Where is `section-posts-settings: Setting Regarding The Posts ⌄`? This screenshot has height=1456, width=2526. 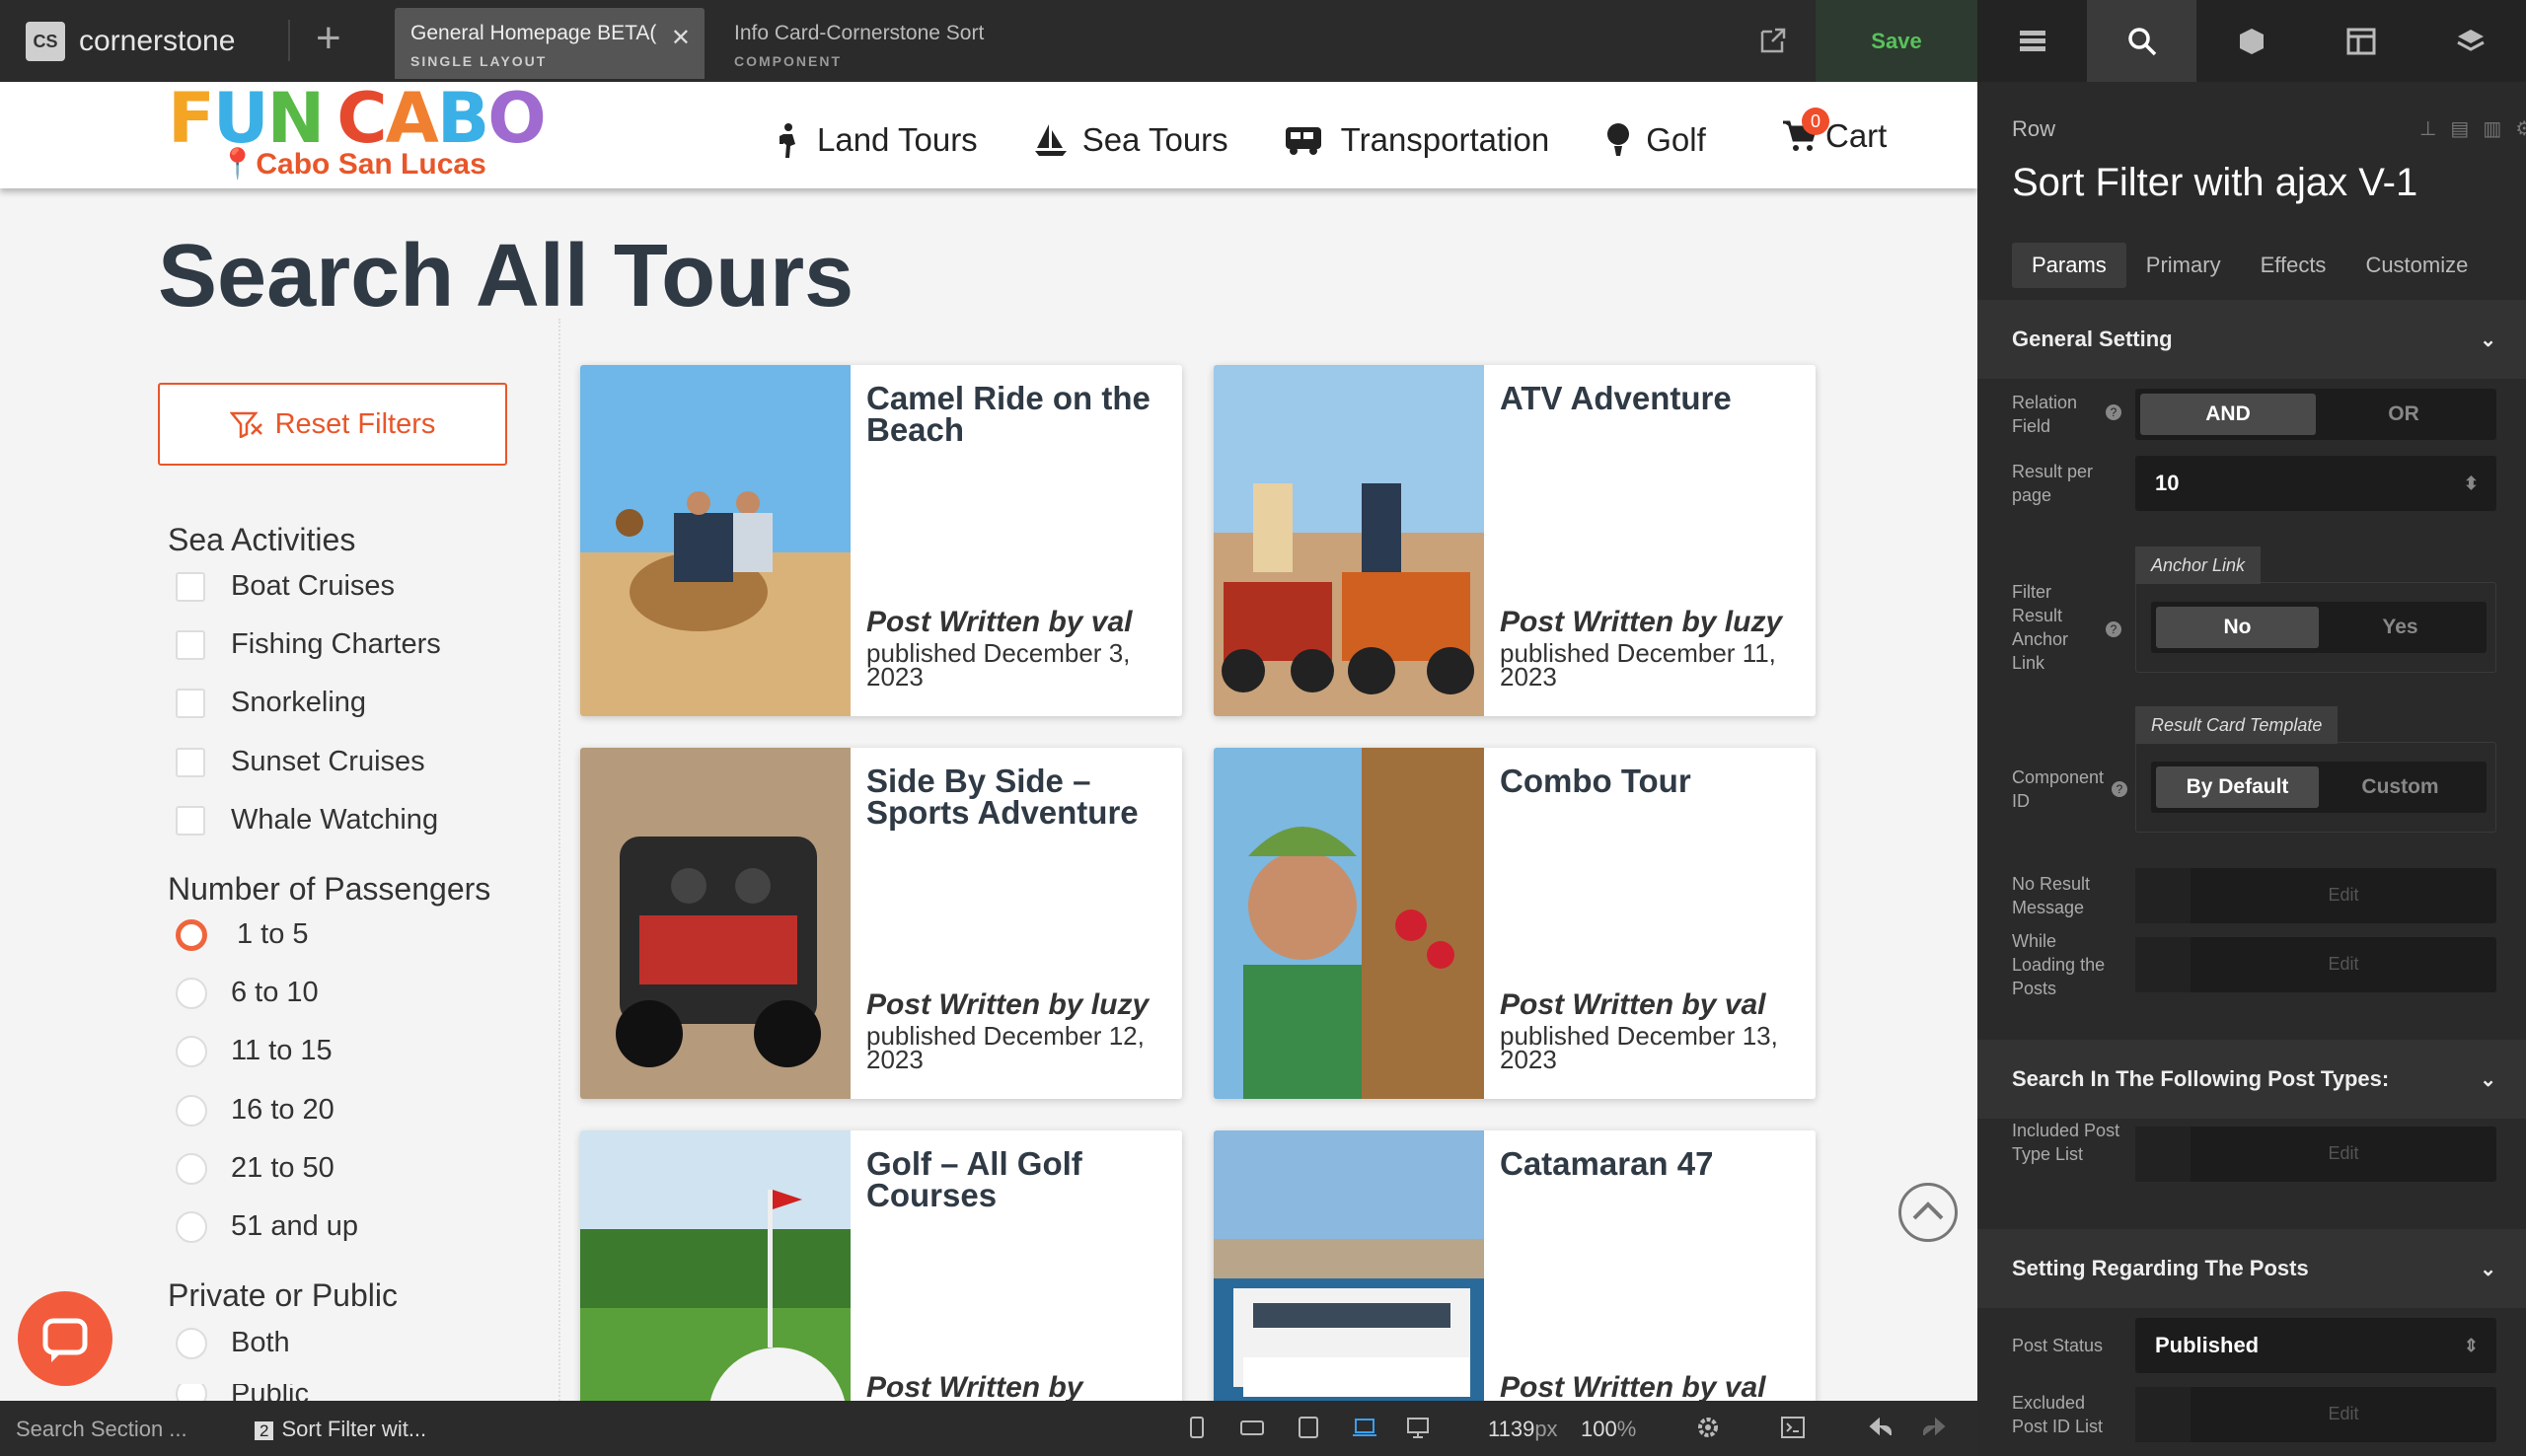 section-posts-settings: Setting Regarding The Posts ⌄ is located at coordinates (2251, 1268).